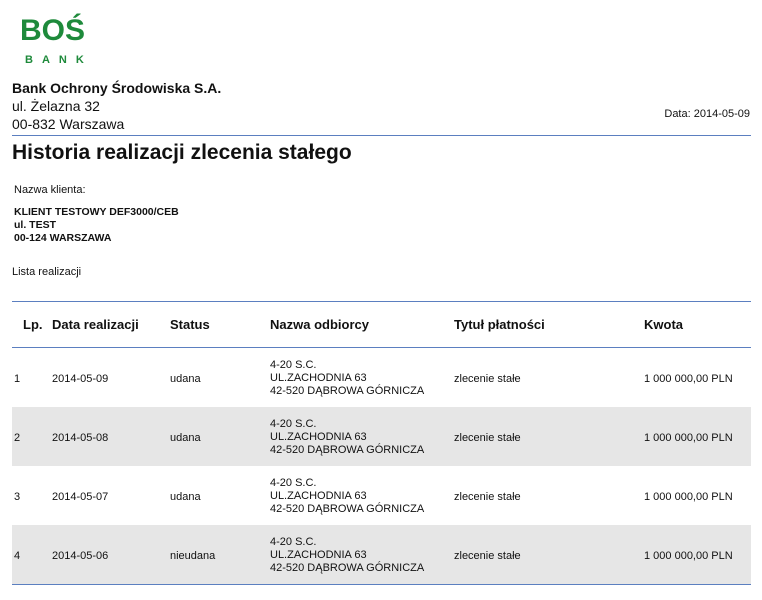 Image resolution: width=762 pixels, height=600 pixels. I want to click on page-title: Historia realizacji zlecenia stałego, so click(182, 152).